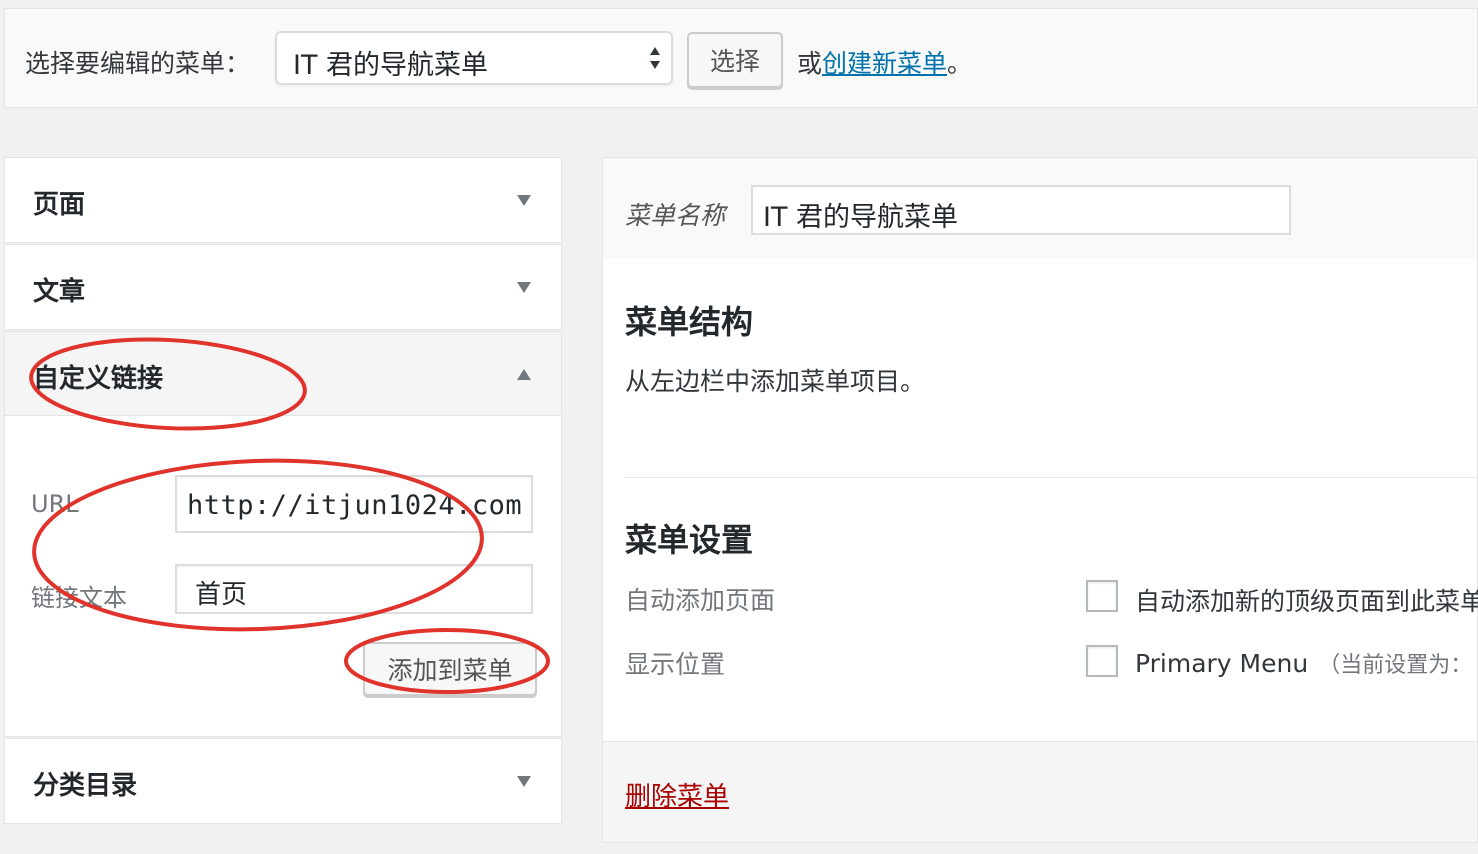  I want to click on accordion-title-pages: 页面, so click(283, 200).